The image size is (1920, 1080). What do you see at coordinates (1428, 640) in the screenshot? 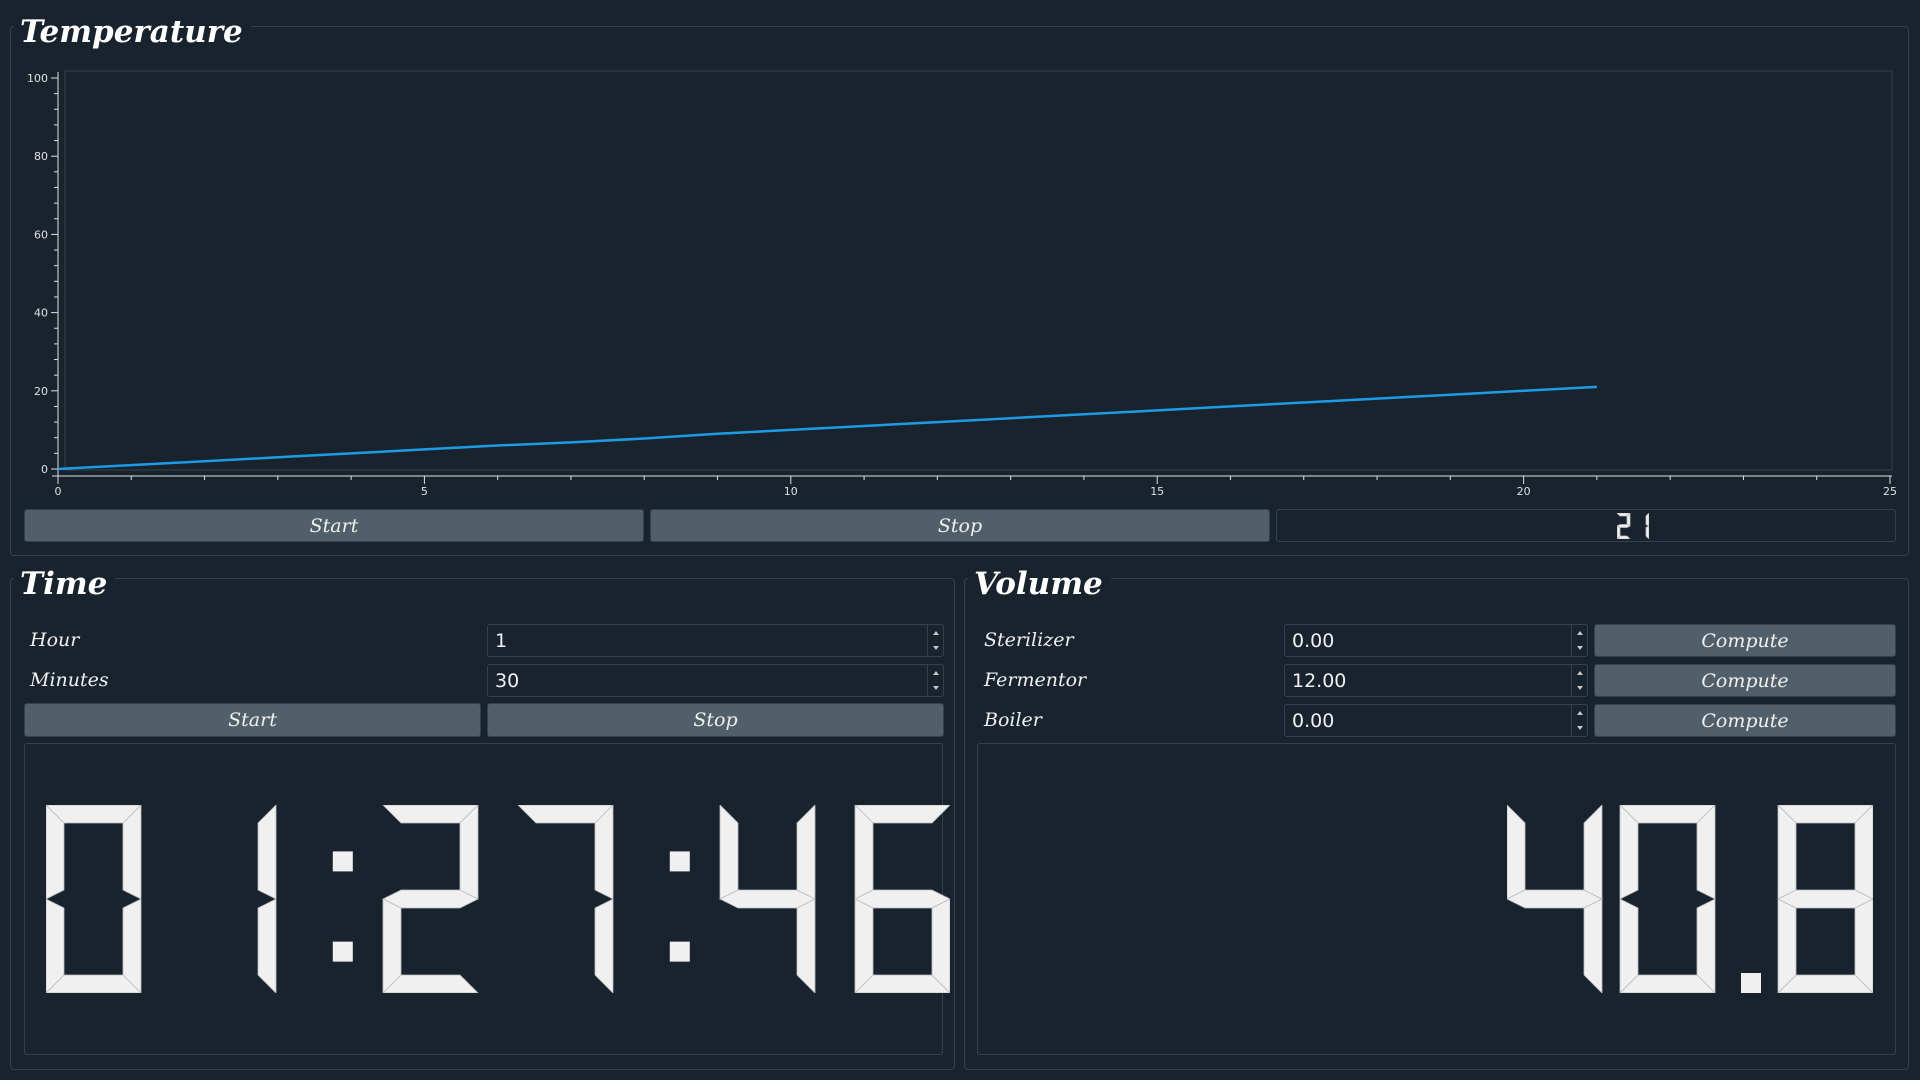
I see `sterilizer-input` at bounding box center [1428, 640].